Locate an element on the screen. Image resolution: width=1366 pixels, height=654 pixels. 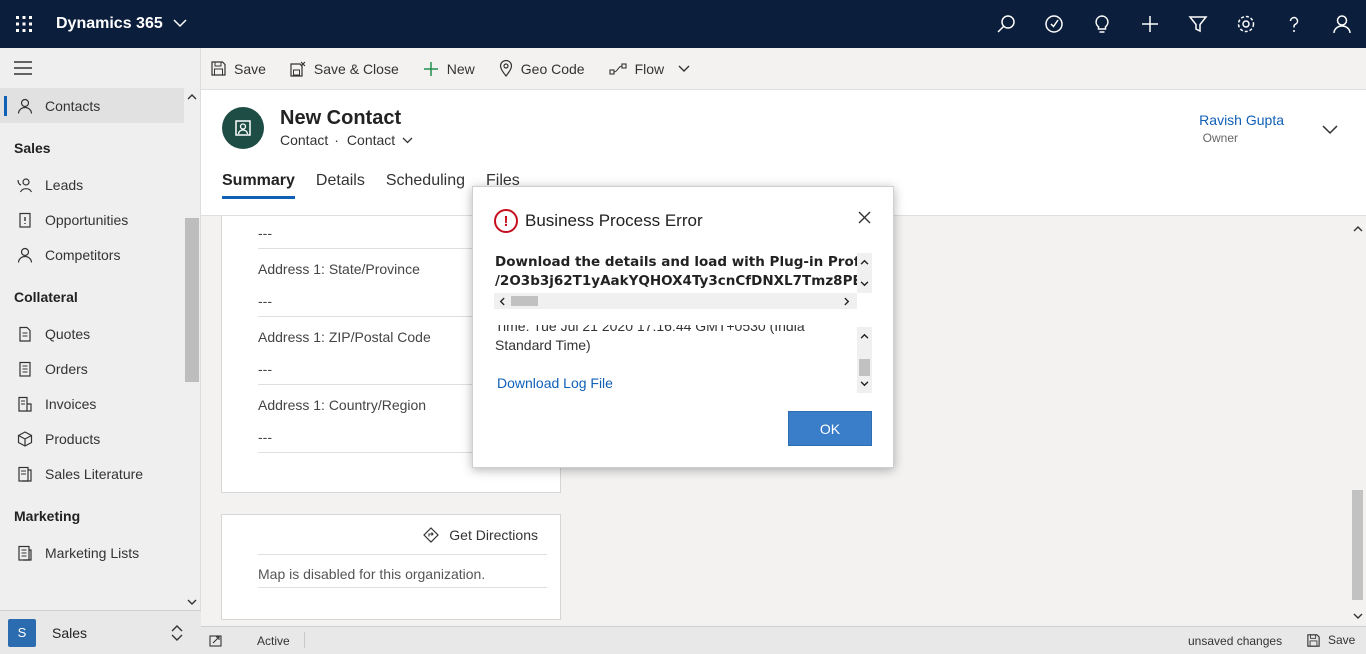
scroll-right-icon is located at coordinates (847, 303).